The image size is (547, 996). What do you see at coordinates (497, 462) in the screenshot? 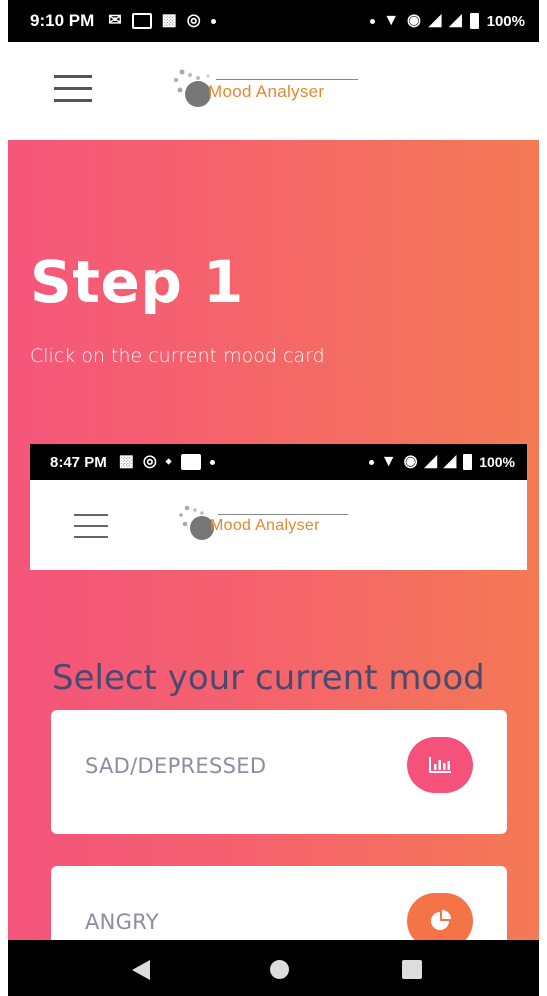
I see `nested-battery-percent: 100%` at bounding box center [497, 462].